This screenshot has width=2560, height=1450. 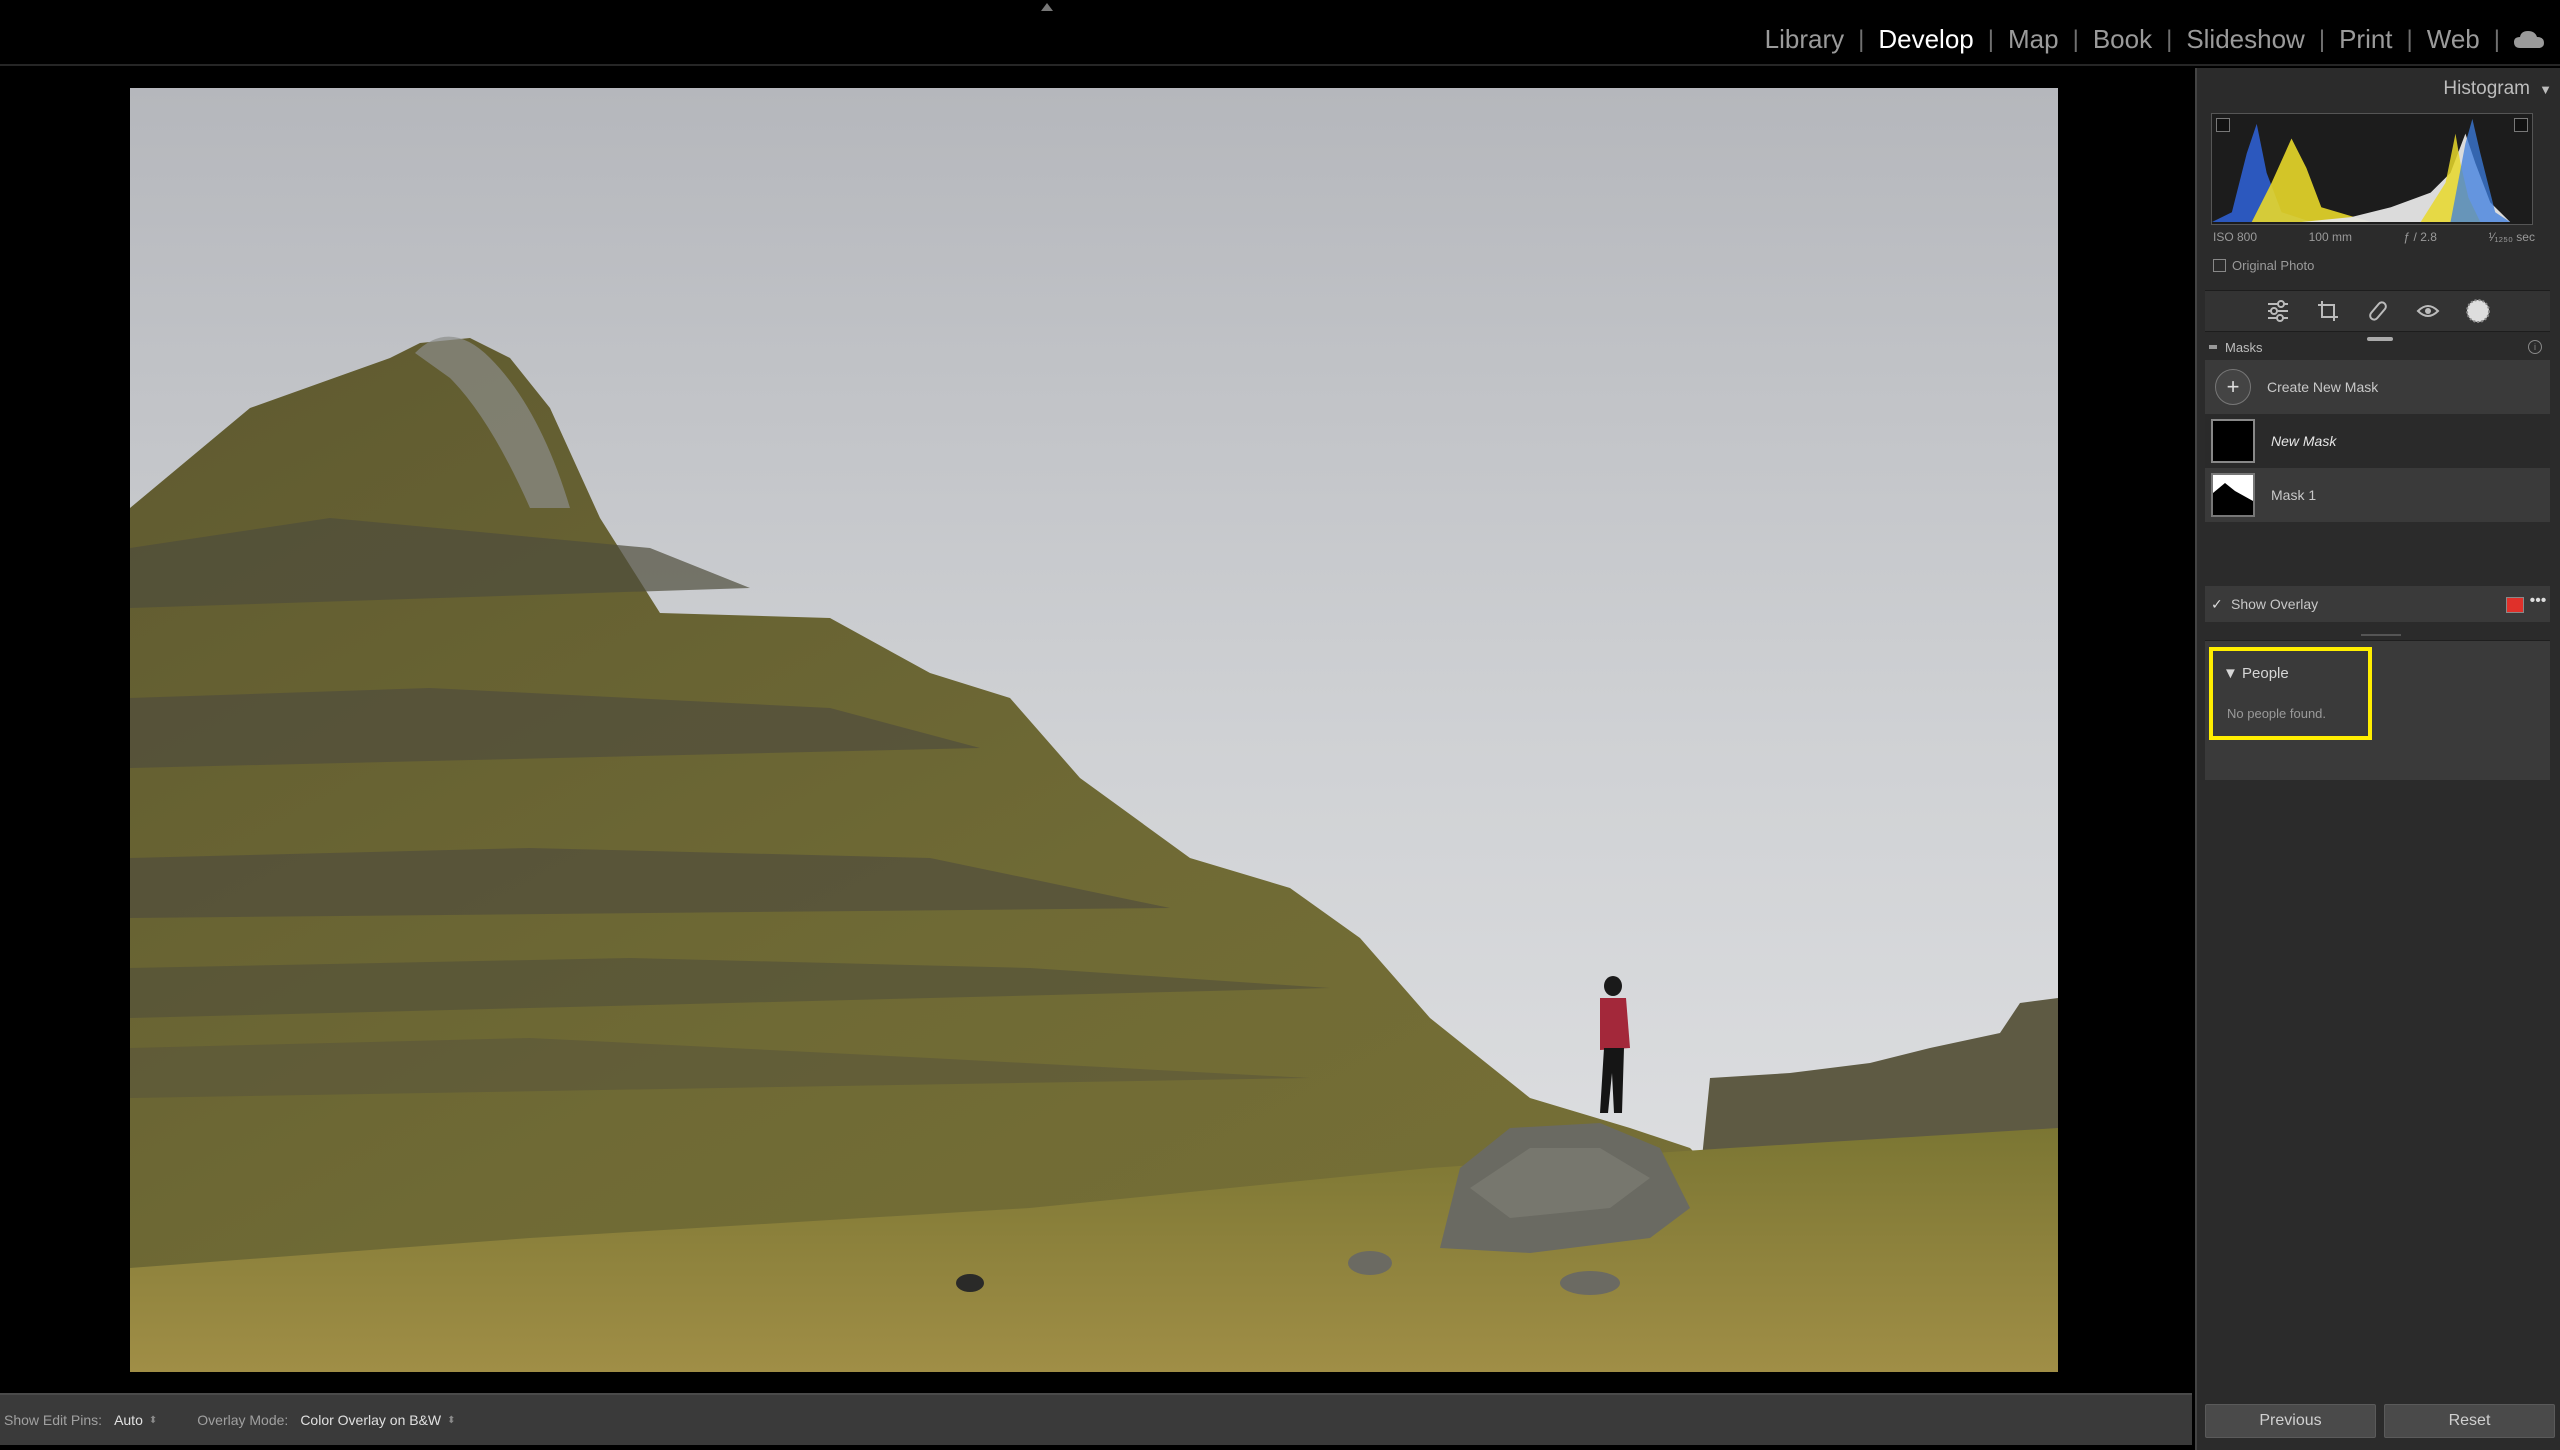 I want to click on create-new-mask-label: Create New Mask, so click(x=2322, y=387).